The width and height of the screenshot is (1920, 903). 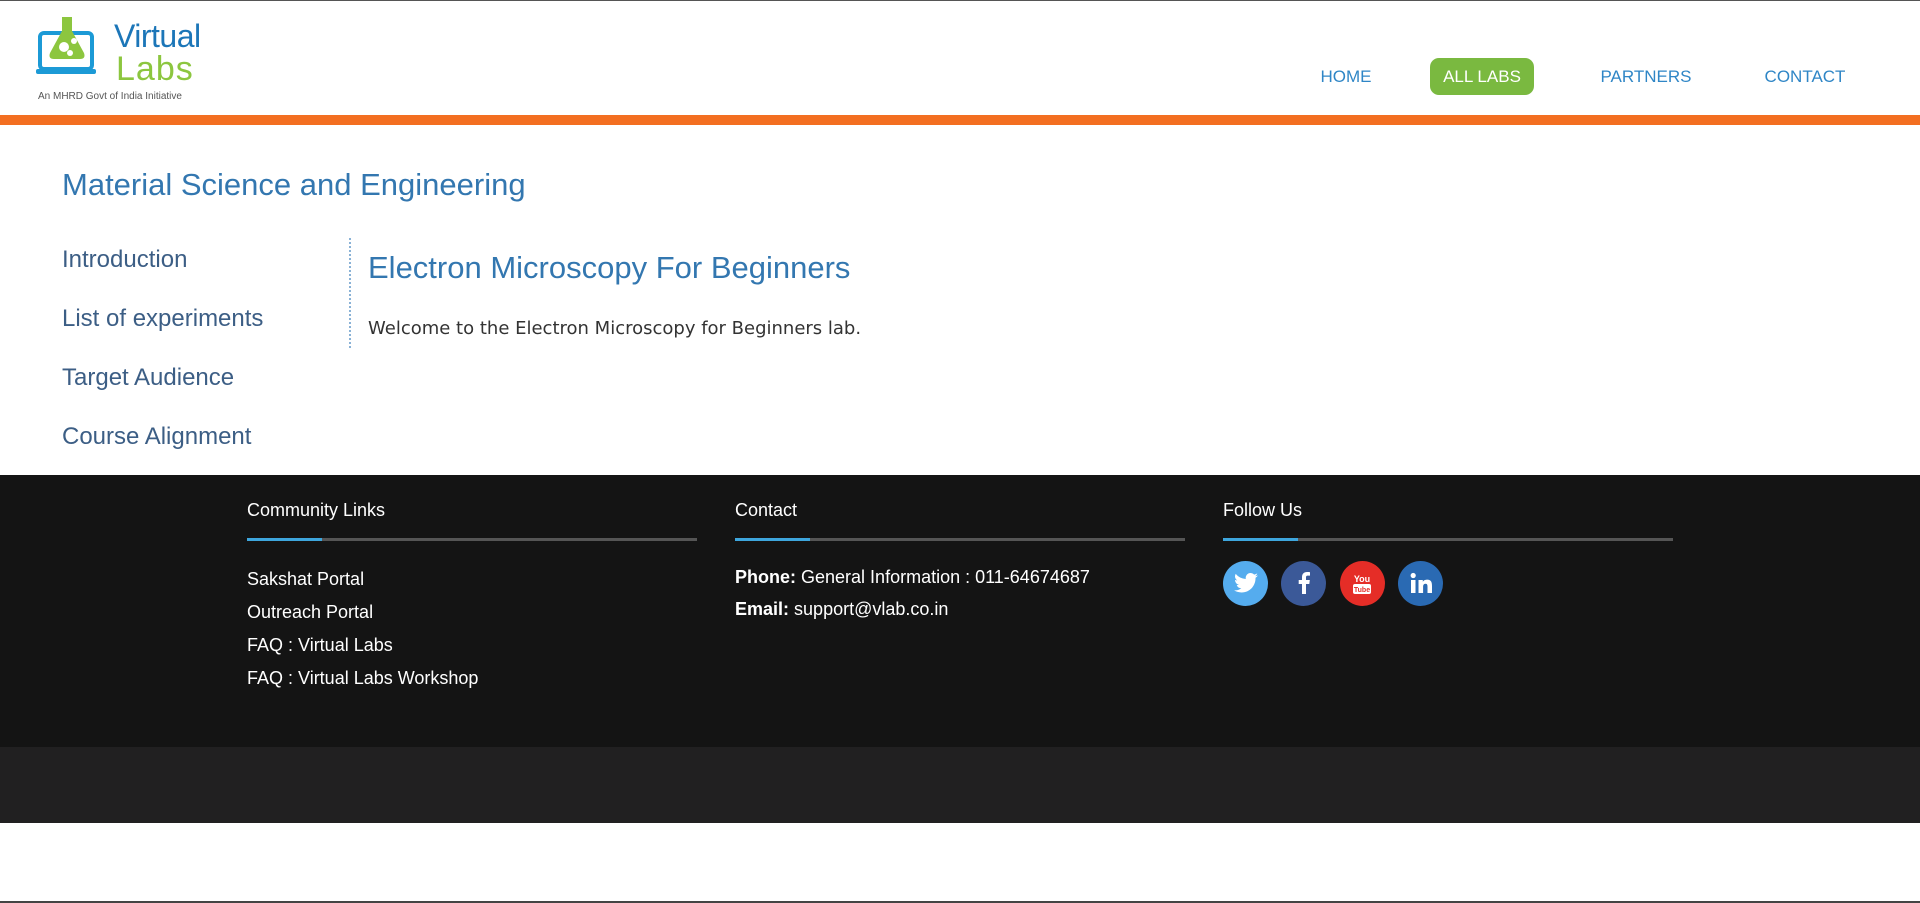 What do you see at coordinates (155, 69) in the screenshot?
I see `logo-text-labs: Labs` at bounding box center [155, 69].